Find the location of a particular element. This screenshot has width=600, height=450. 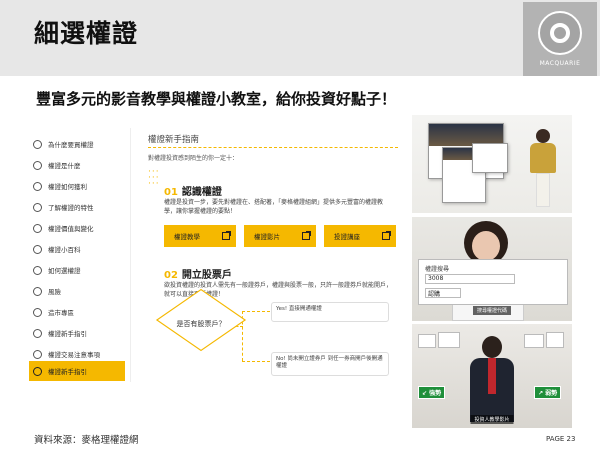

yes-box: Yes! 直接開通權證 is located at coordinates (330, 312).